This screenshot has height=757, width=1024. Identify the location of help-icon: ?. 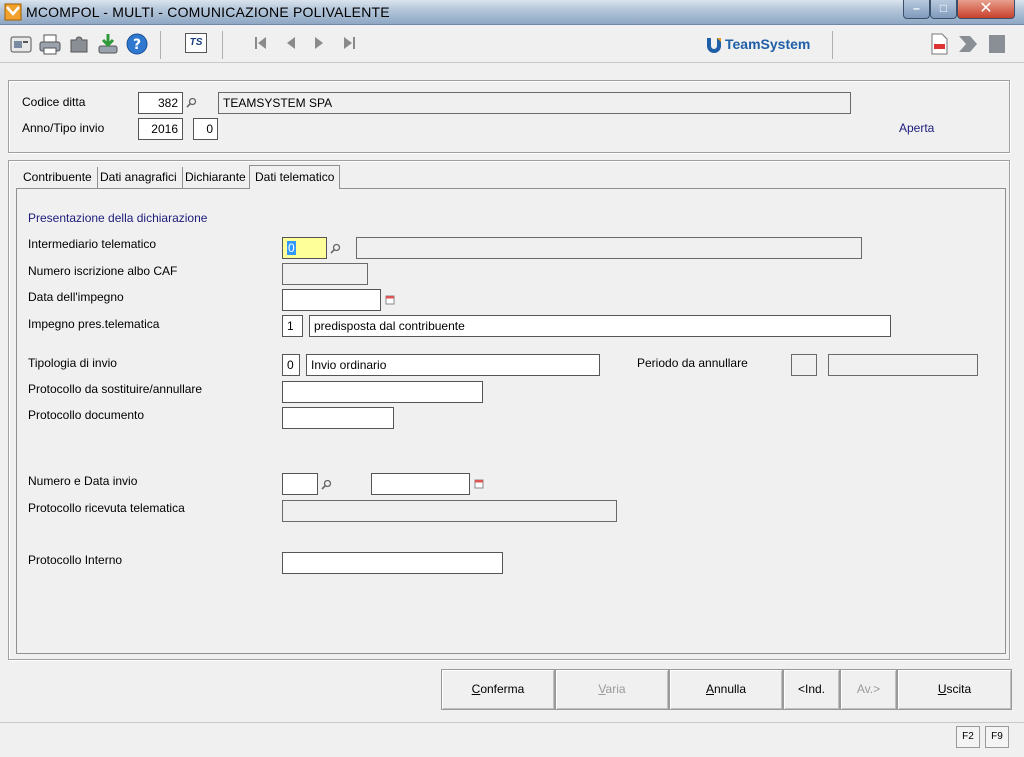
(137, 44).